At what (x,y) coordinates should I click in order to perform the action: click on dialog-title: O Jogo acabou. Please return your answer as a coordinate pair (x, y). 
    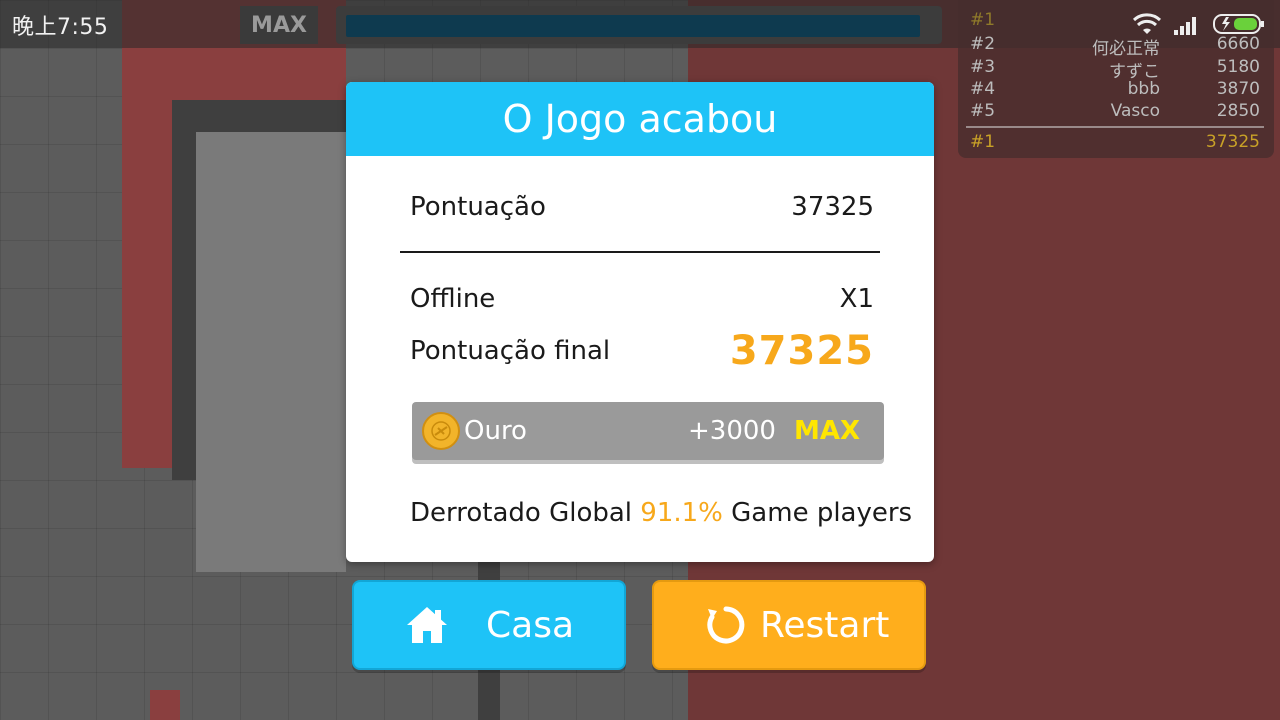
    Looking at the image, I should click on (640, 119).